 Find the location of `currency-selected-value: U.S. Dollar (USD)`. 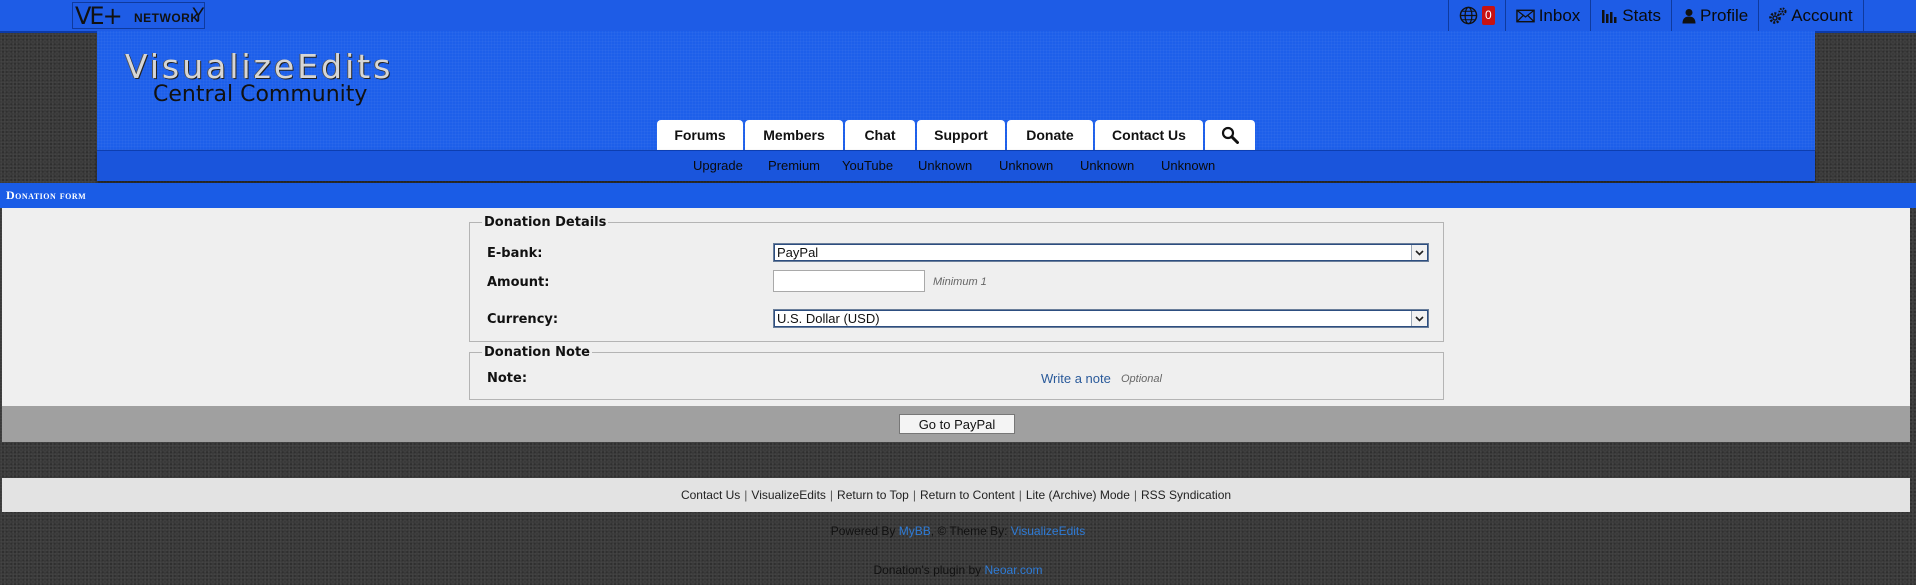

currency-selected-value: U.S. Dollar (USD) is located at coordinates (828, 318).